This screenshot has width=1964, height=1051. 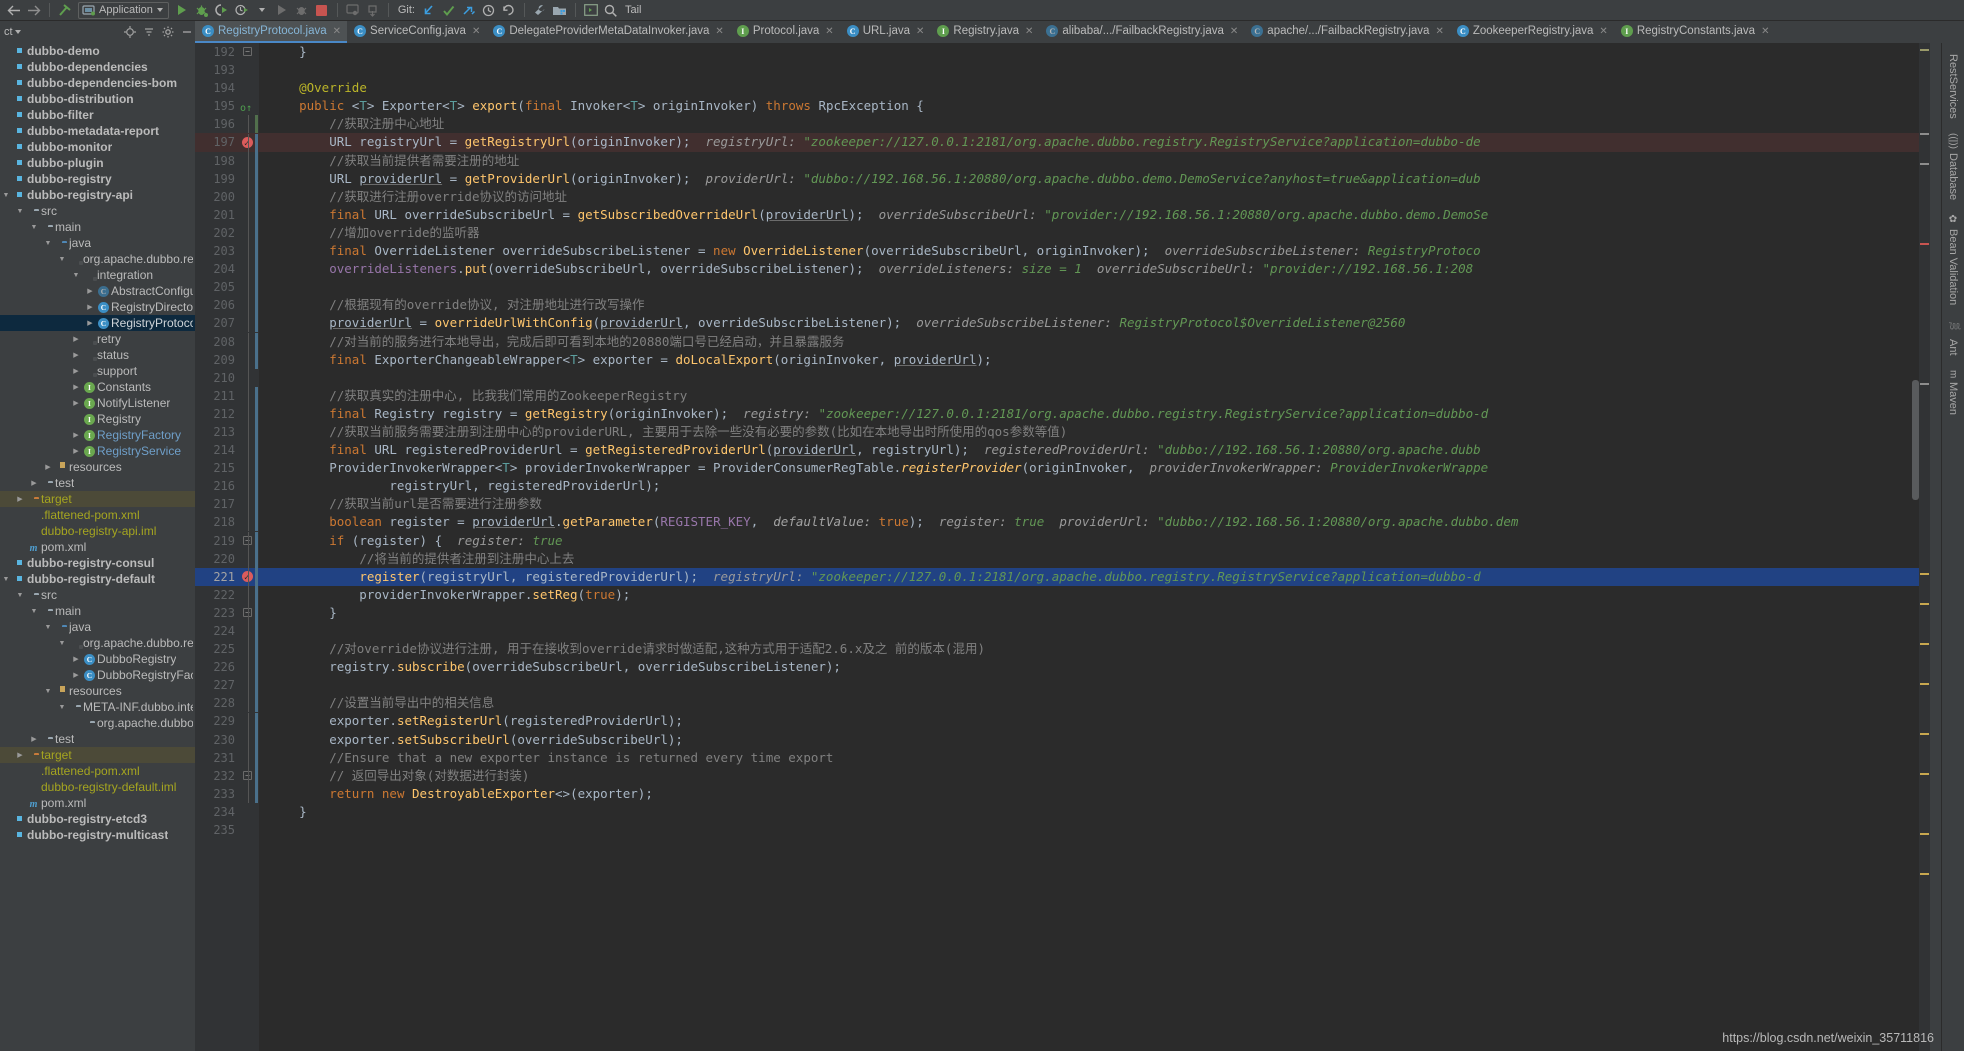 I want to click on git-history-icon, so click(x=489, y=10).